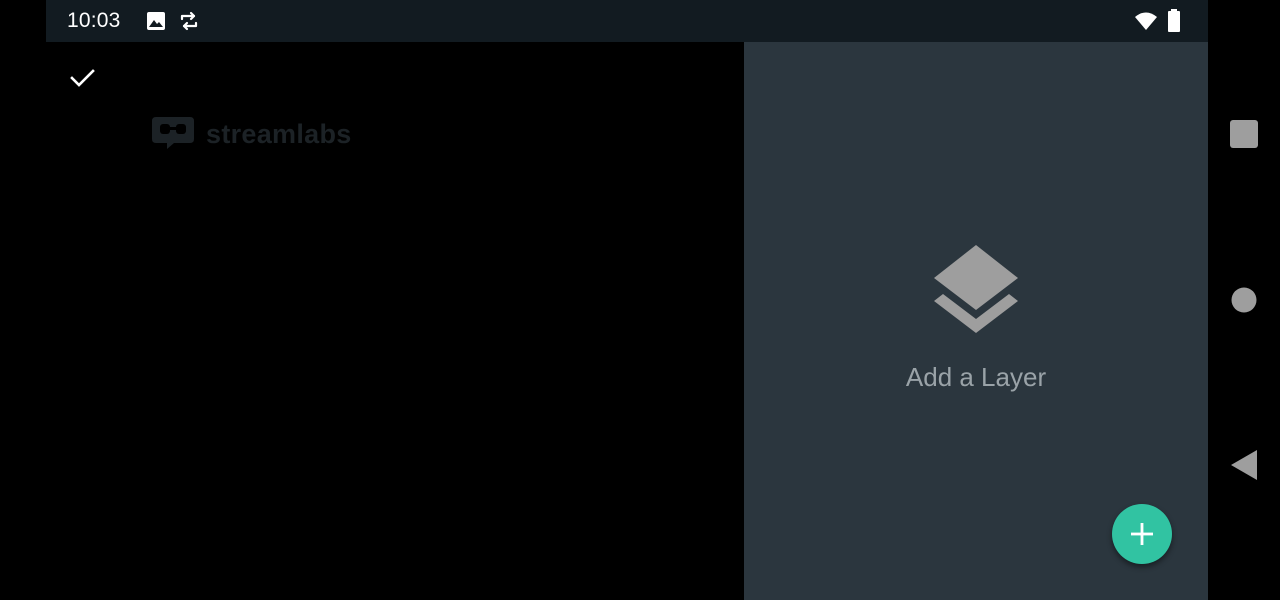 This screenshot has height=600, width=1280. I want to click on recents-button, so click(1244, 134).